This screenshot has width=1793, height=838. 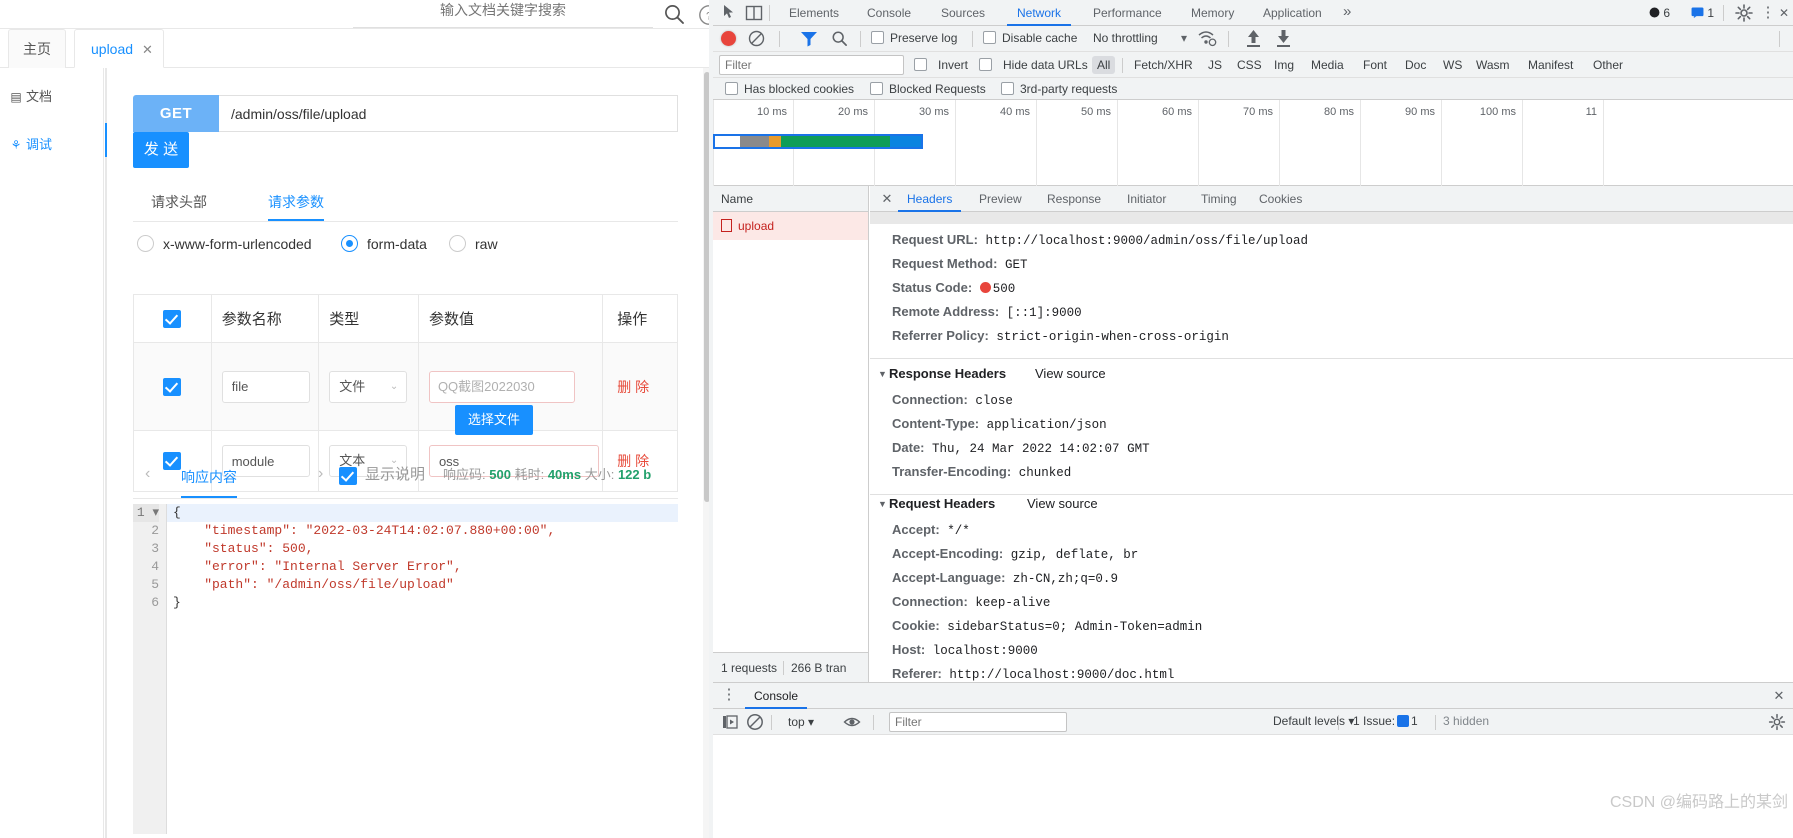 I want to click on request-url-input, so click(x=448, y=113).